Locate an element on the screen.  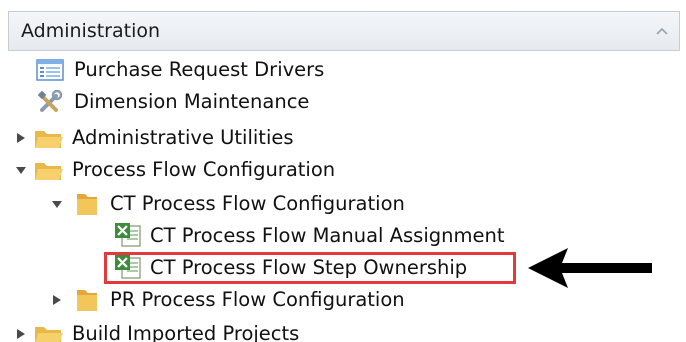
tree-item-label: Build Imported Projects is located at coordinates (186, 332).